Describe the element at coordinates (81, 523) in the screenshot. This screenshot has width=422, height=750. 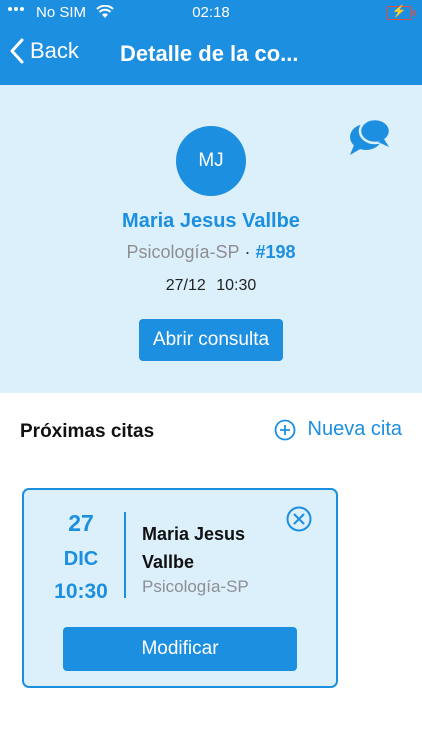
I see `appointment-day: 27` at that location.